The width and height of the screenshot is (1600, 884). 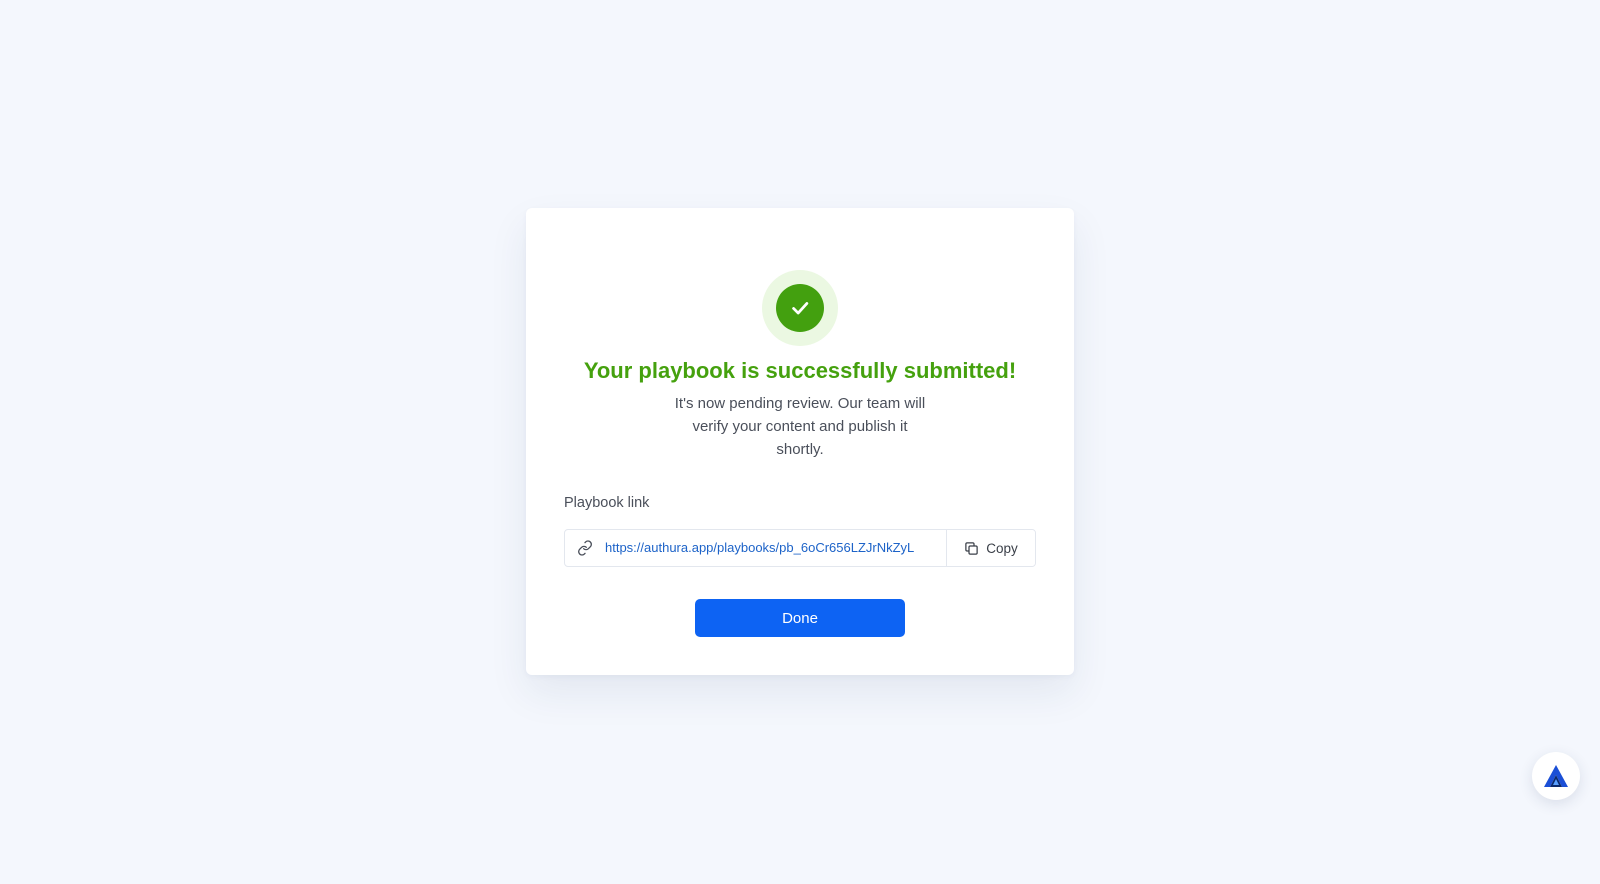 What do you see at coordinates (800, 370) in the screenshot?
I see `dialog-title: Your playbook is successfully submitted!` at bounding box center [800, 370].